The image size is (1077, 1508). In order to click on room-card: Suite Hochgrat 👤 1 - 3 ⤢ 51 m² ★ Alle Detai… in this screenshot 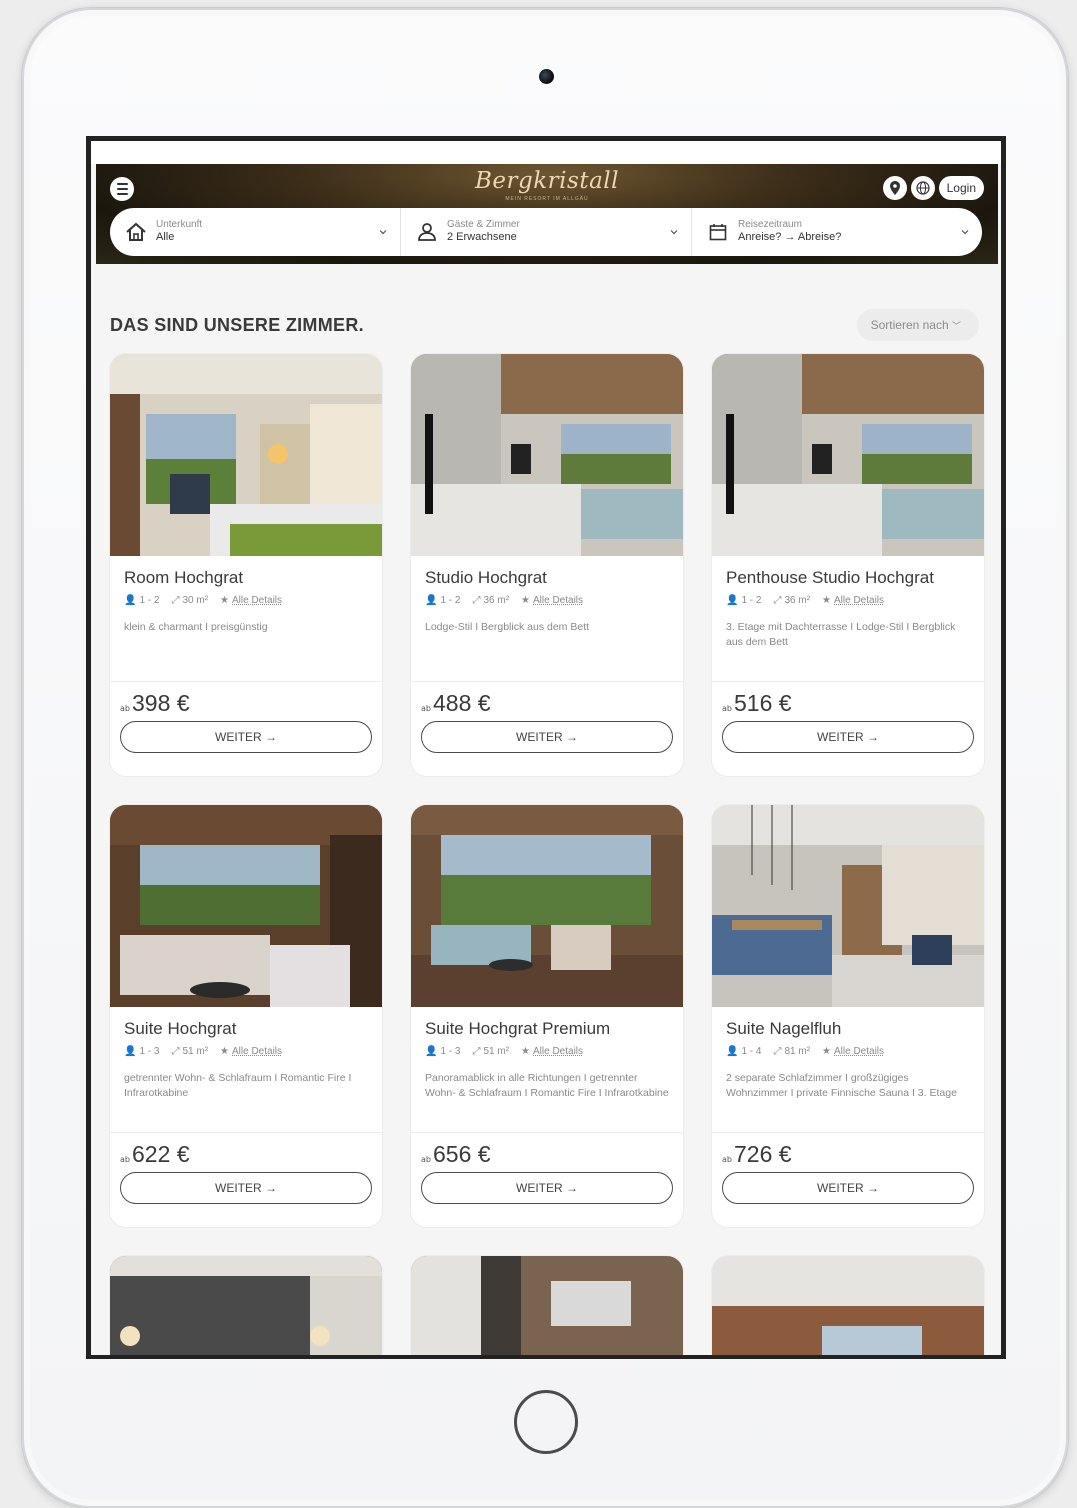, I will do `click(246, 1016)`.